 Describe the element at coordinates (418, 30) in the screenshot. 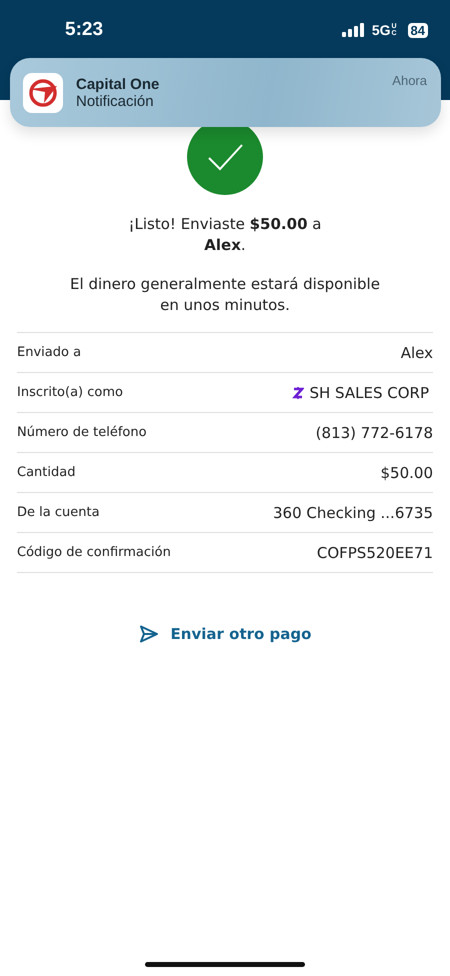

I see `battery-level: 84` at that location.